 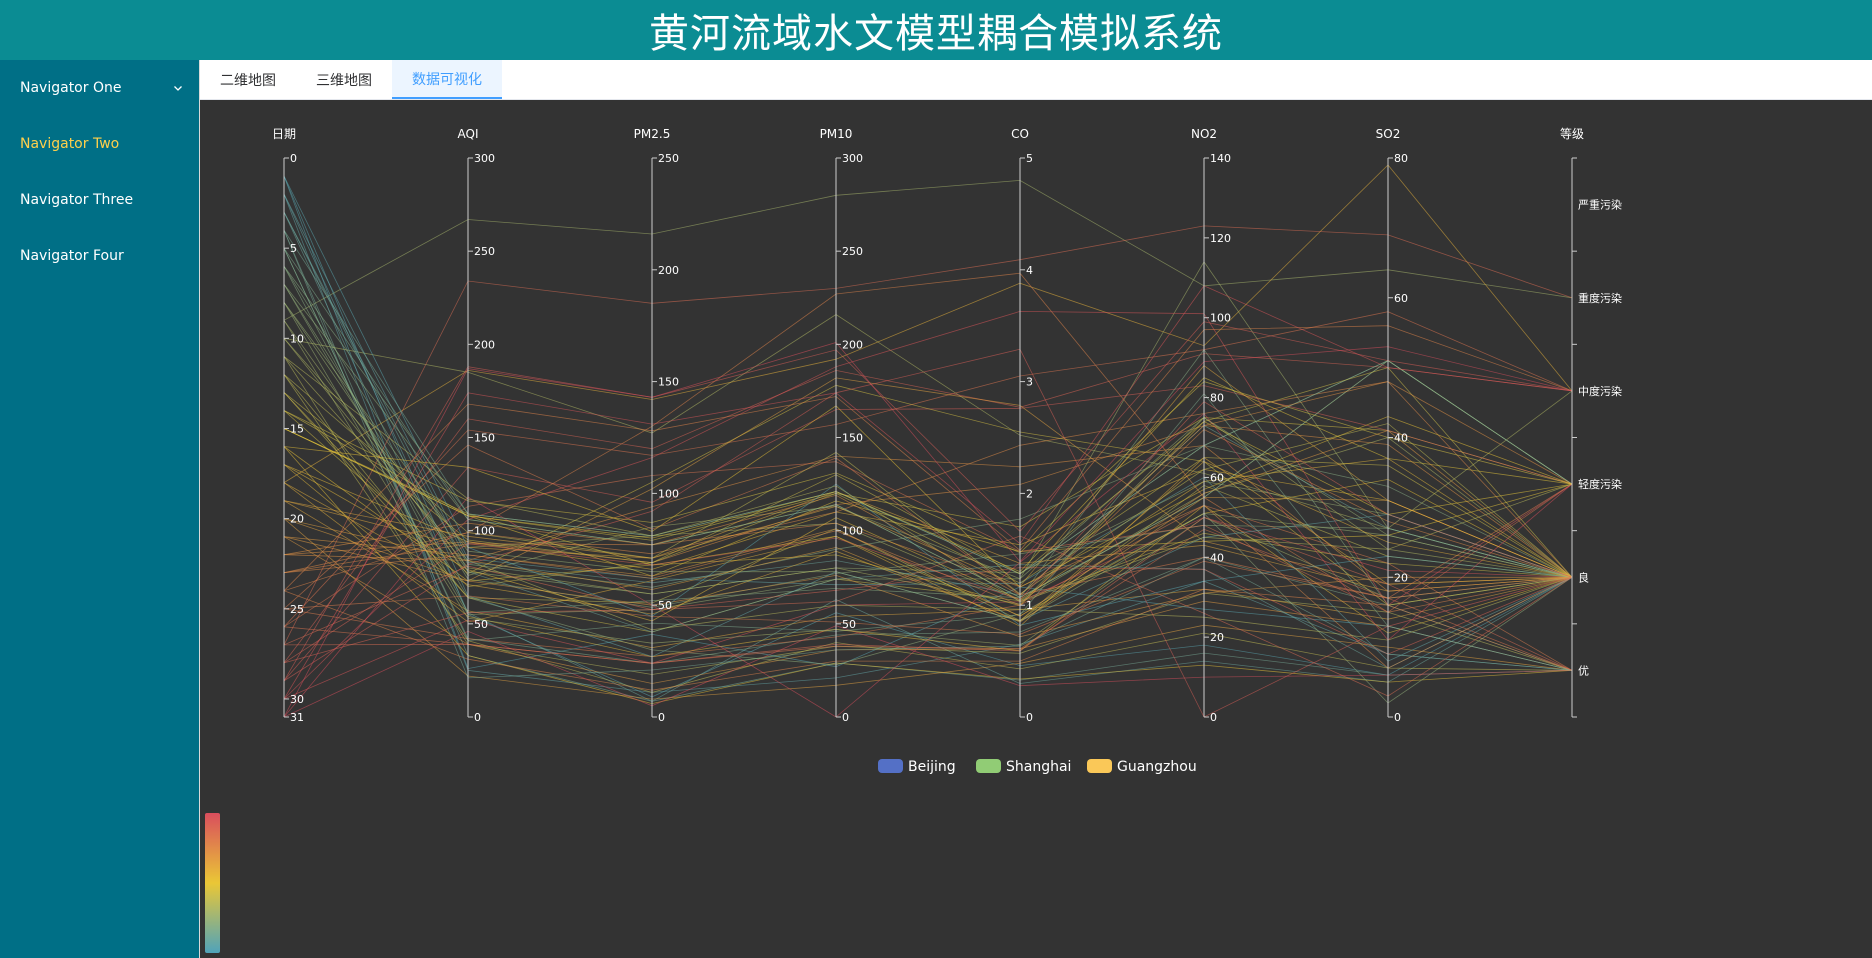 What do you see at coordinates (936, 34) in the screenshot?
I see `app-title: 黄河流域水文模型耦合模拟系统` at bounding box center [936, 34].